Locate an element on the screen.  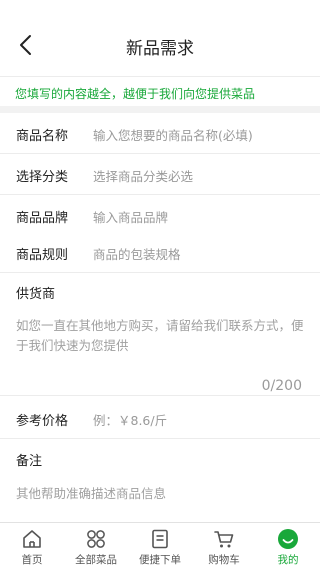
category-row: 选择分类 选择商品分类必选 is located at coordinates (160, 174).